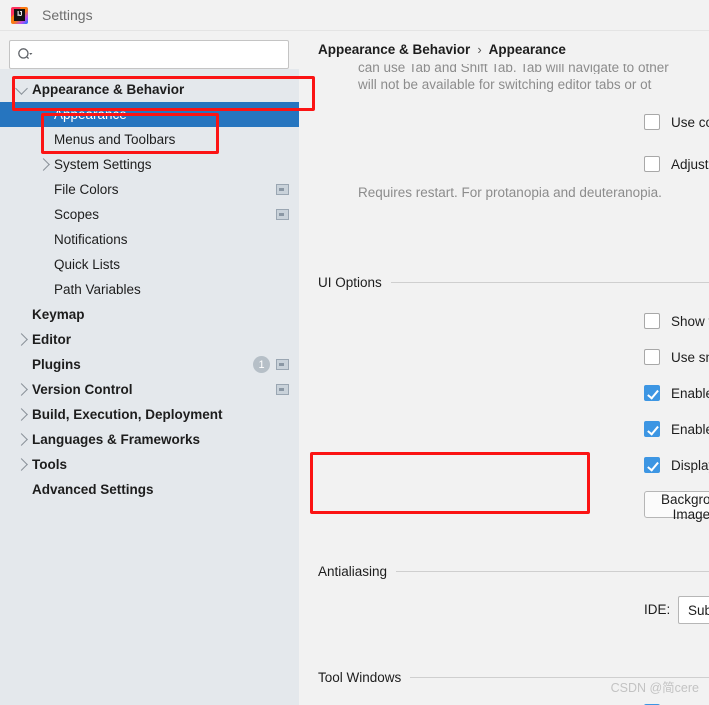  What do you see at coordinates (67, 15) in the screenshot?
I see `window-title: Settings` at bounding box center [67, 15].